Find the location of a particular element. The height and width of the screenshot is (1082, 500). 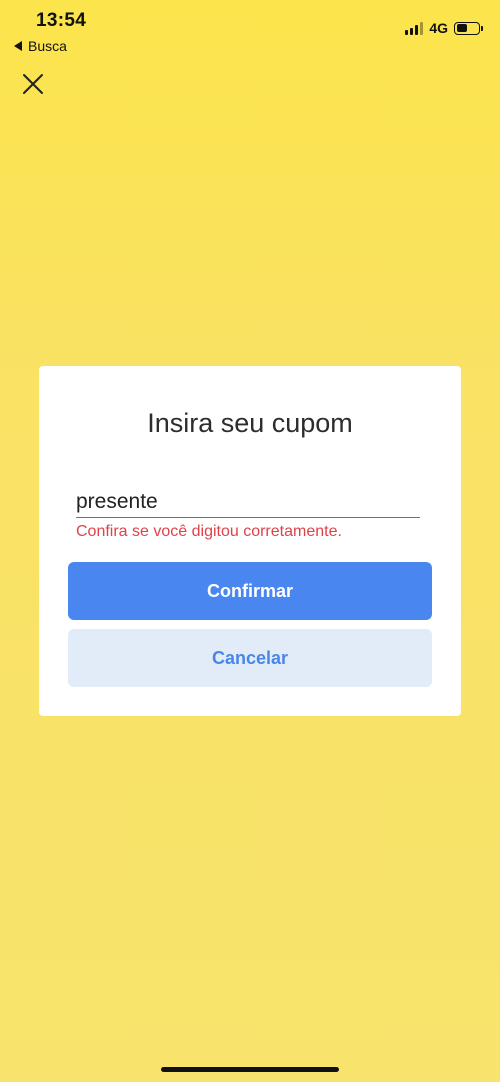

back-arrow-icon is located at coordinates (18, 46).